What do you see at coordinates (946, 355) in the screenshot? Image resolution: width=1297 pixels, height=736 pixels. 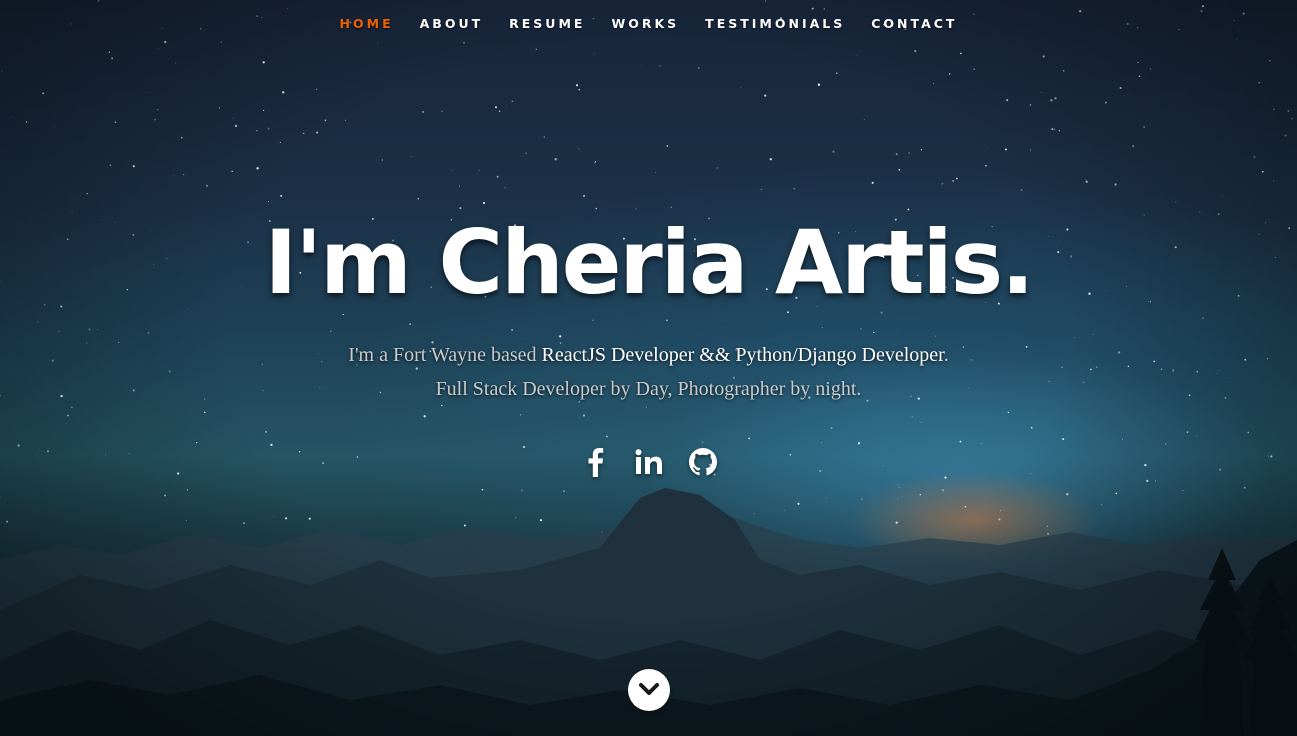 I see `intro-suffix: .` at bounding box center [946, 355].